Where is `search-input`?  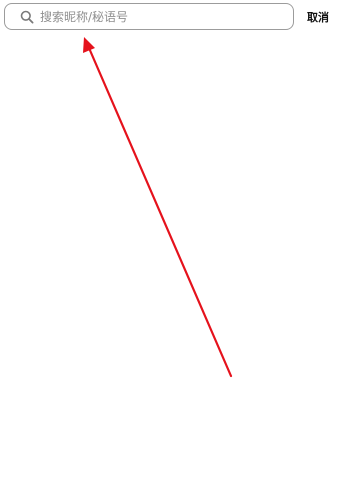 search-input is located at coordinates (162, 16).